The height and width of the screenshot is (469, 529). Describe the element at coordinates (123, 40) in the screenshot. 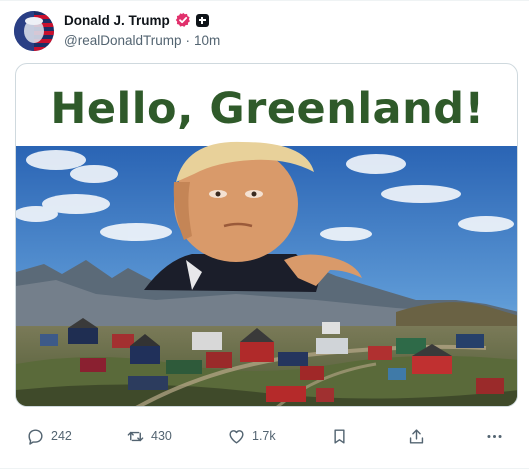

I see `author-handle: @realDonaldTrump` at that location.